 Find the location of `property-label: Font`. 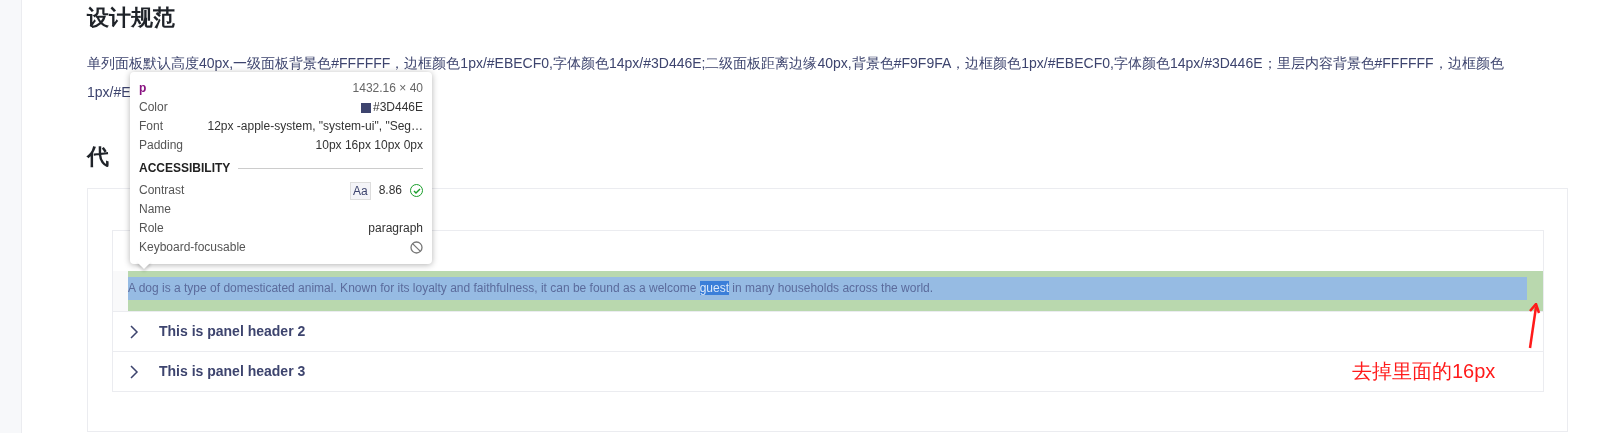

property-label: Font is located at coordinates (151, 126).